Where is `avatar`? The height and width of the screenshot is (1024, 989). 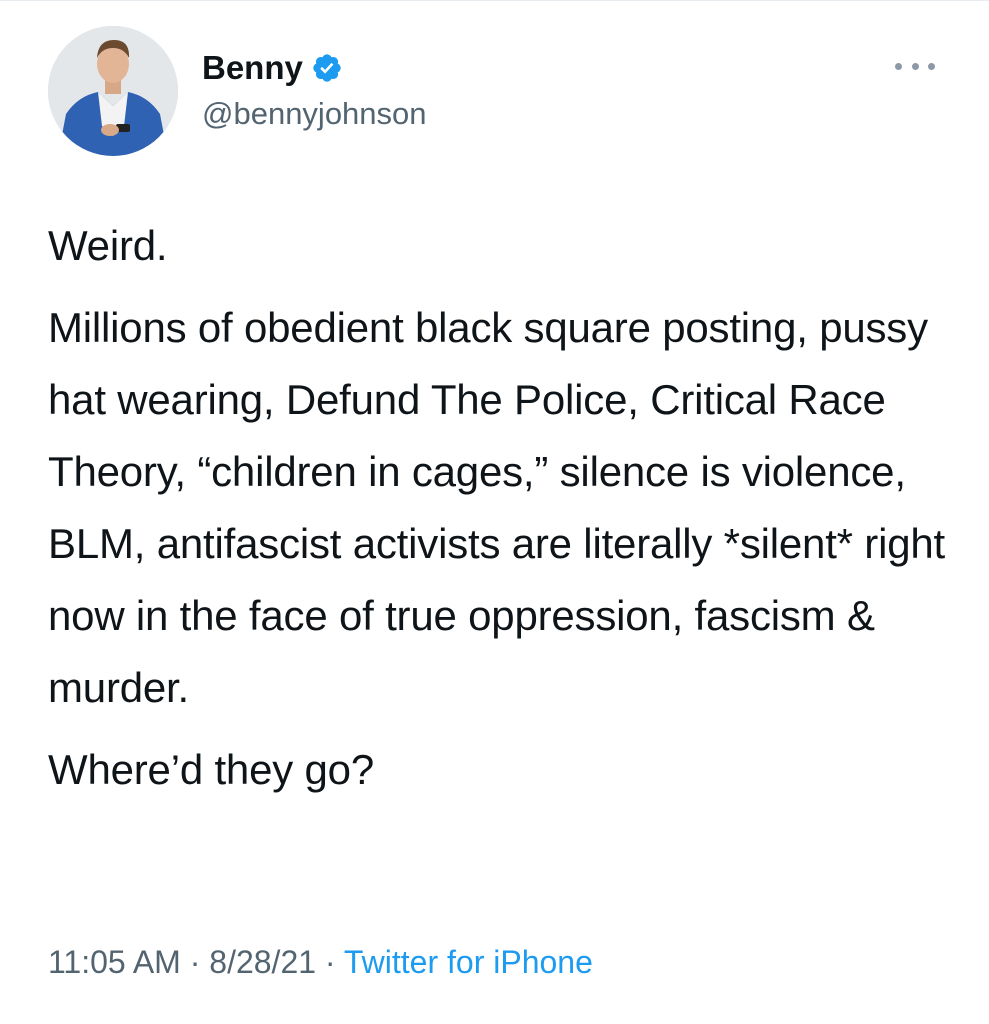 avatar is located at coordinates (113, 91).